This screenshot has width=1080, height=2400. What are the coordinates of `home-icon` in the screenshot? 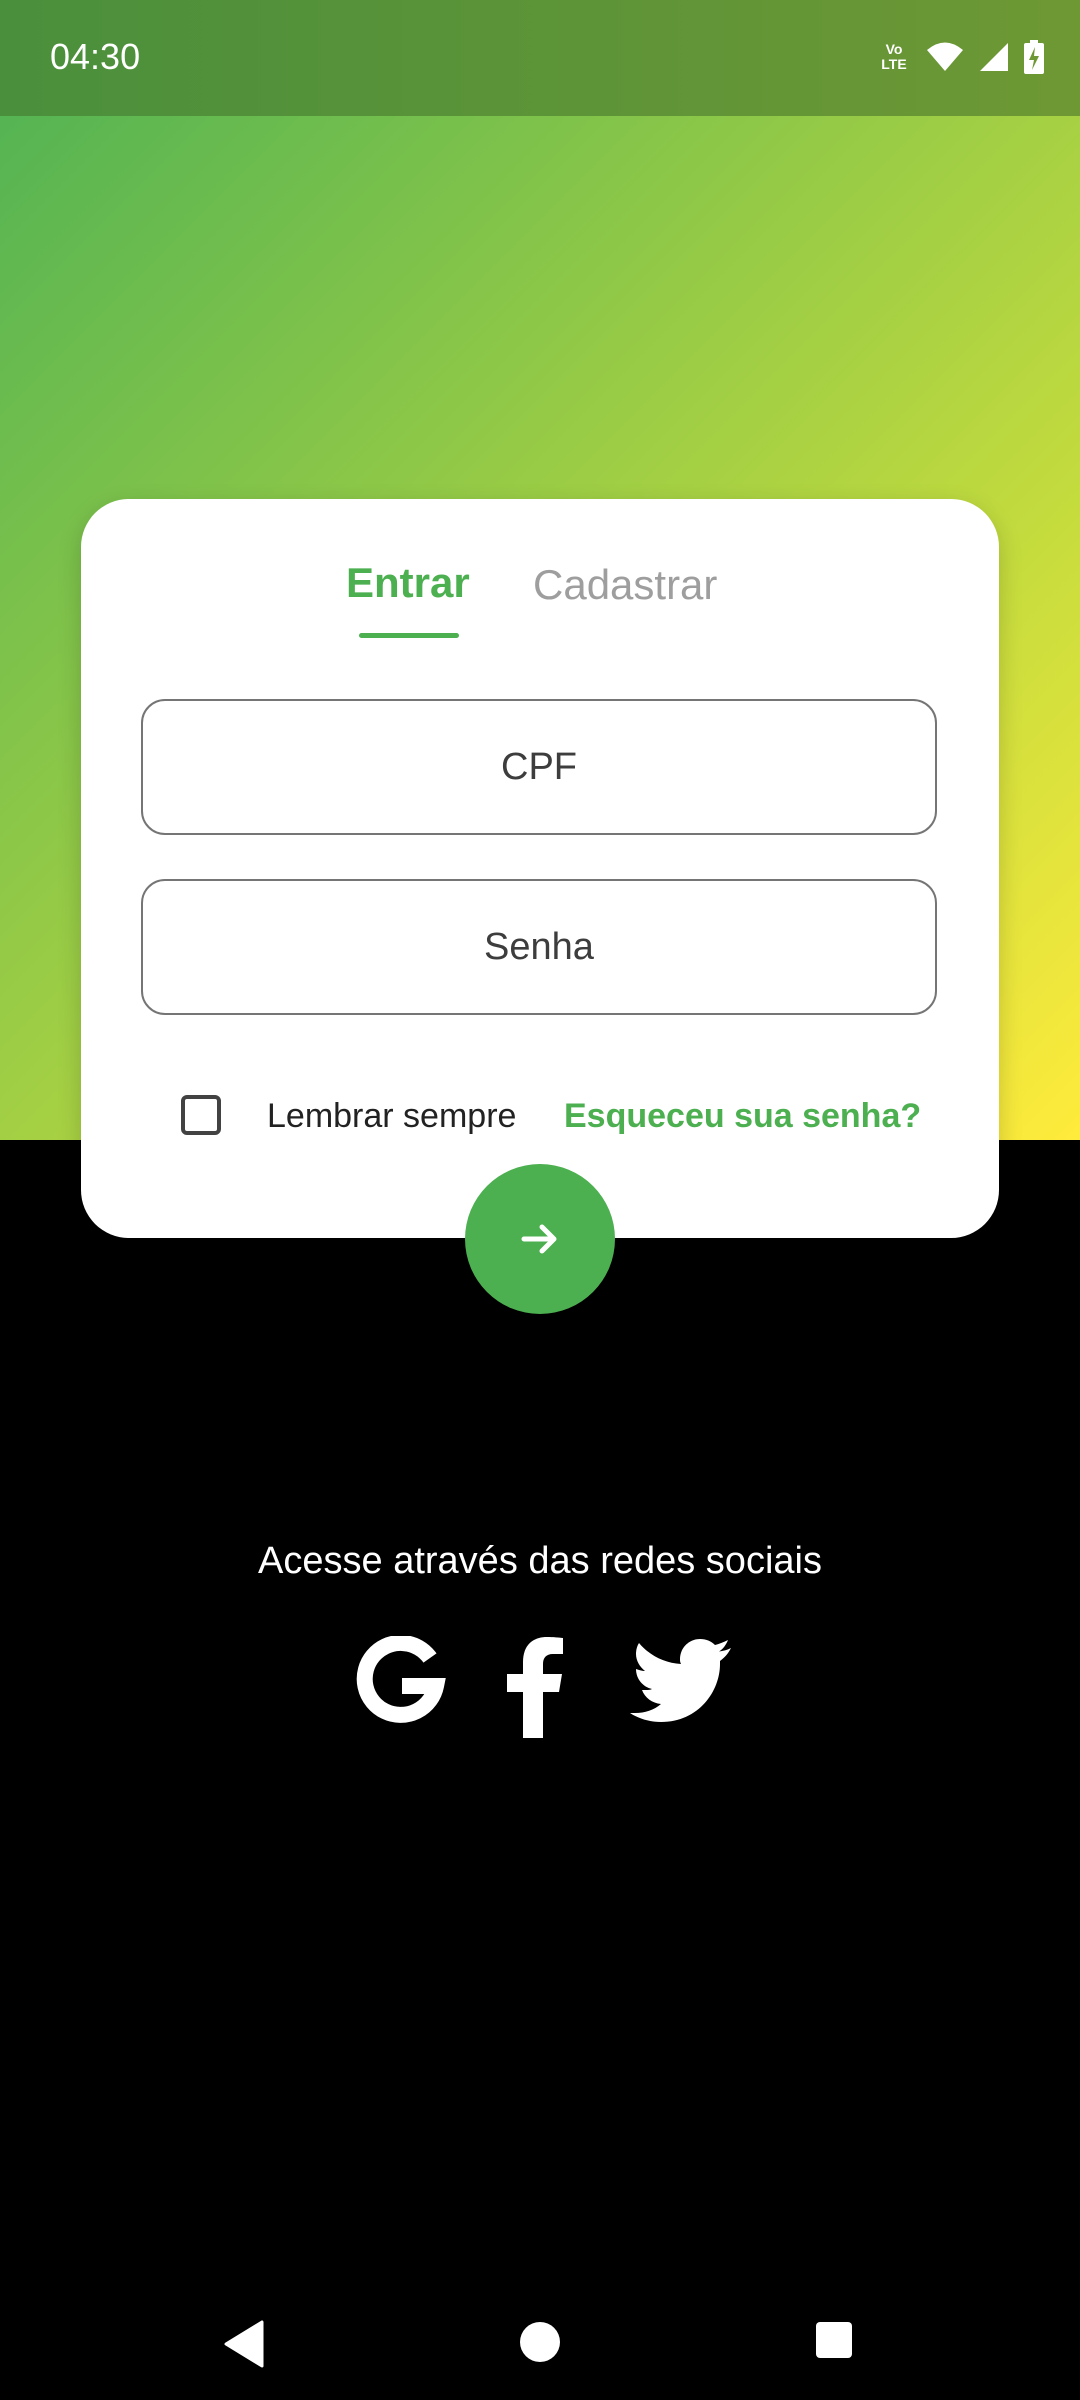 It's located at (540, 2342).